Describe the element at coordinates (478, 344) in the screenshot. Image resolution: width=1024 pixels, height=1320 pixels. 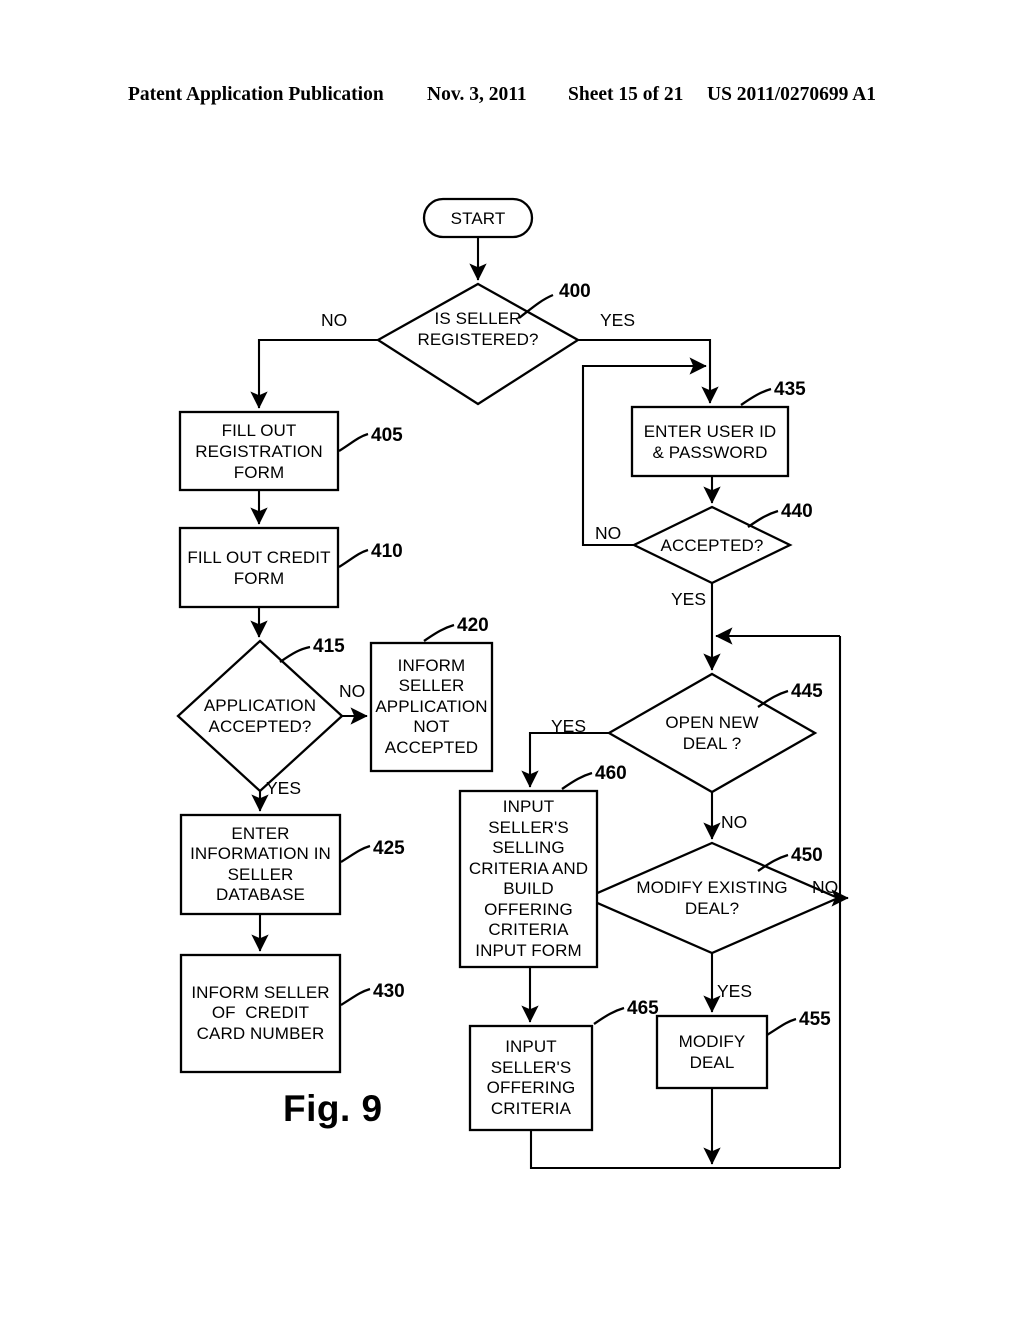
I see `node-400-shape` at that location.